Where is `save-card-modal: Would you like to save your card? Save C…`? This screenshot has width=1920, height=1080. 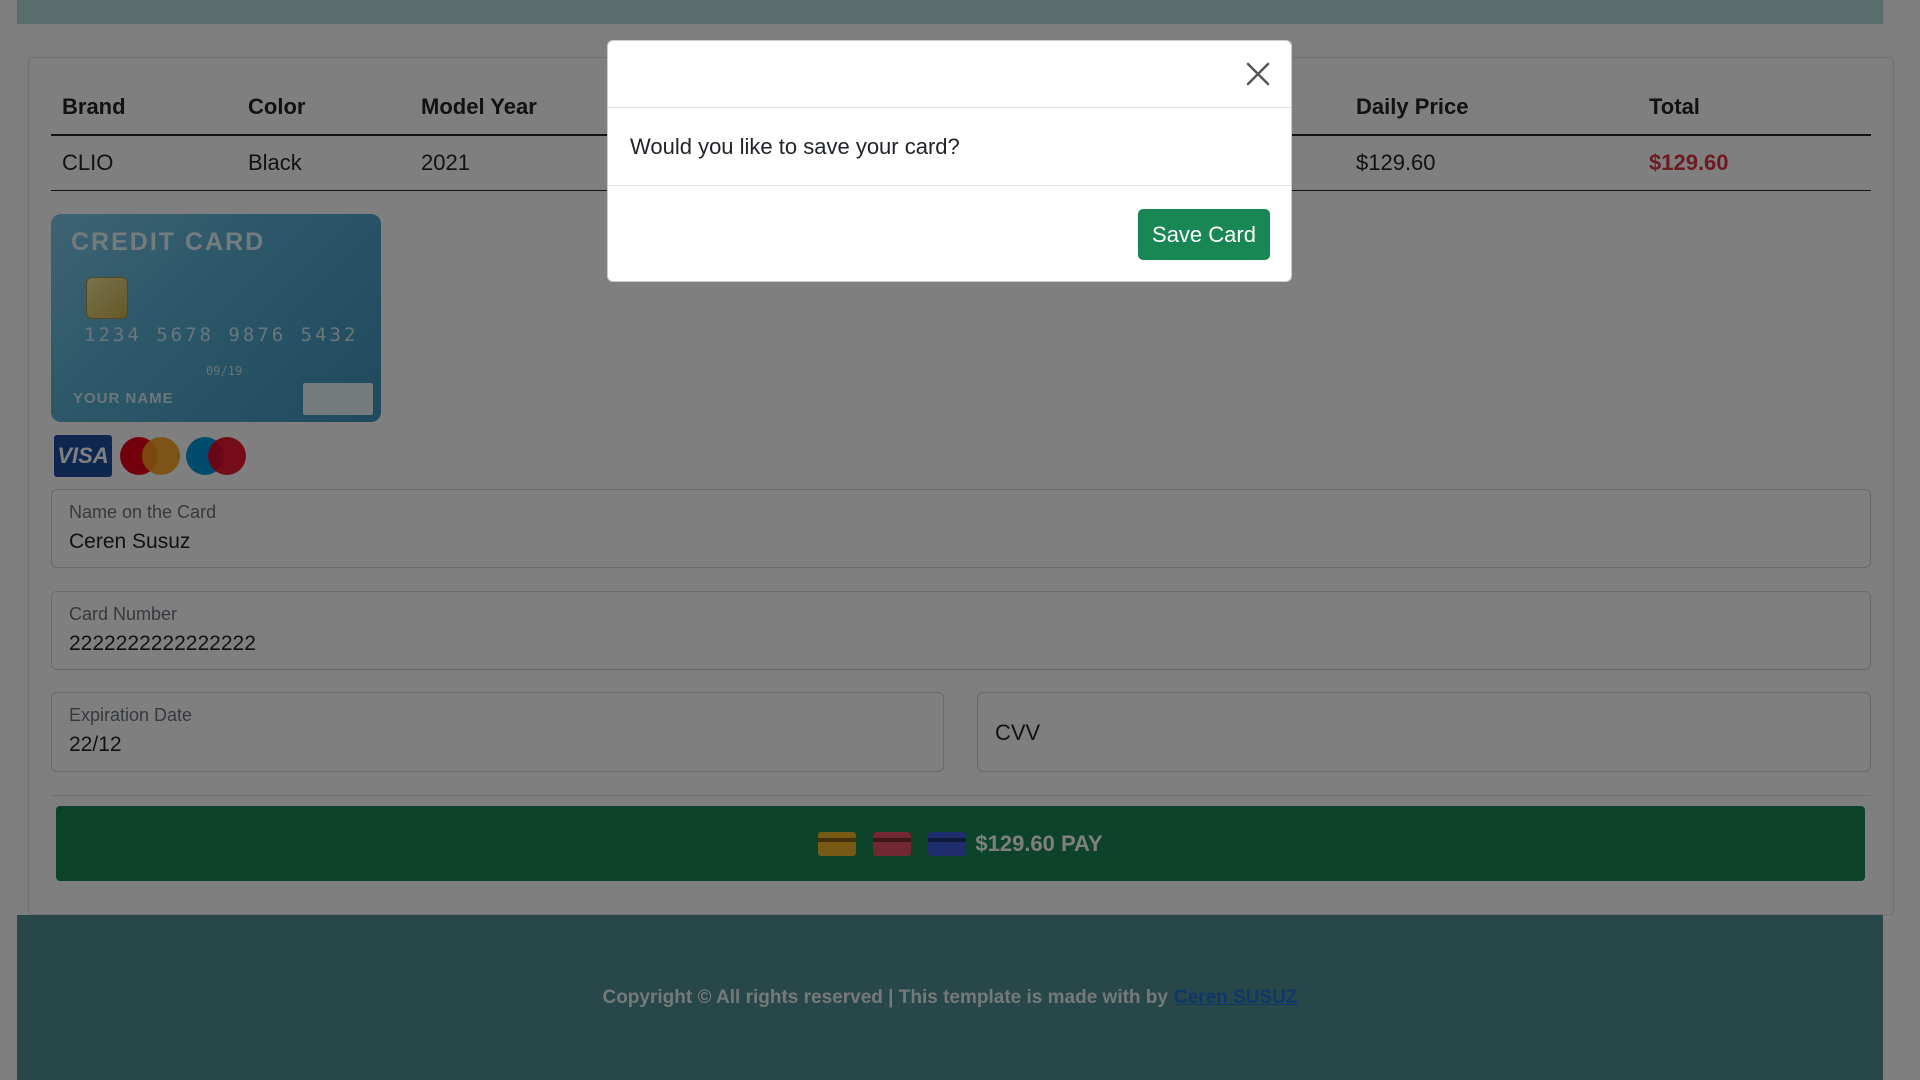
save-card-modal: Would you like to save your card? Save C… is located at coordinates (949, 161).